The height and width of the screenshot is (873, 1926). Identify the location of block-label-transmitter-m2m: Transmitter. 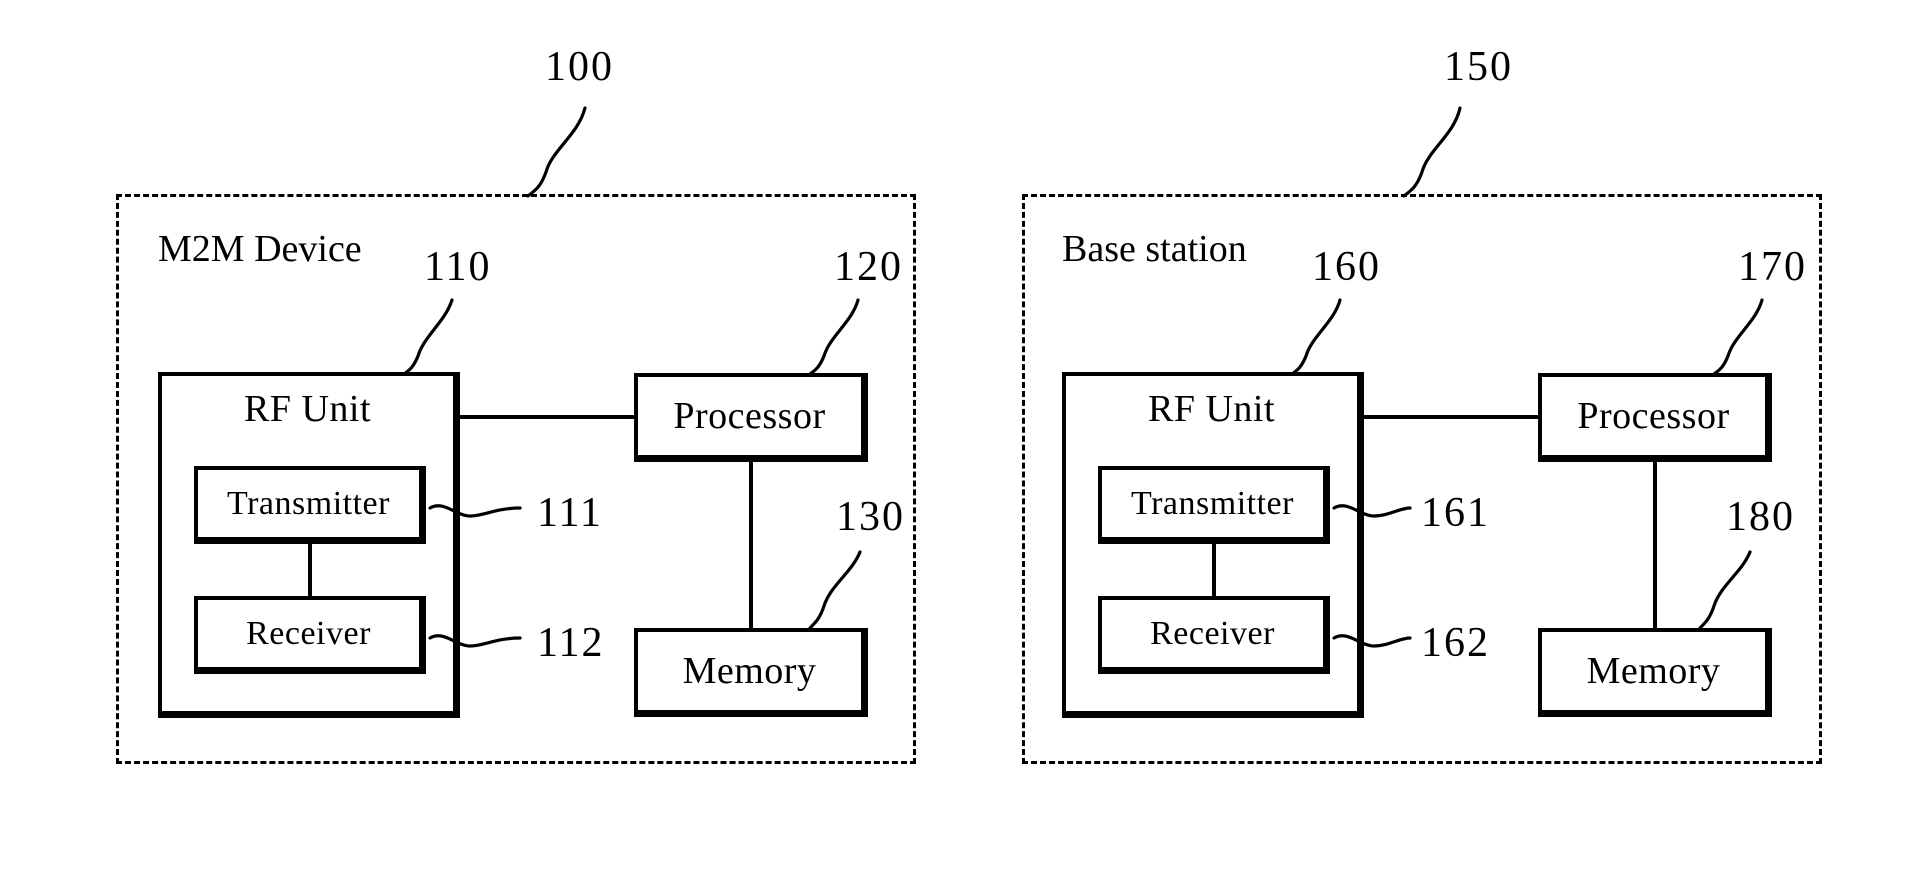
(308, 503).